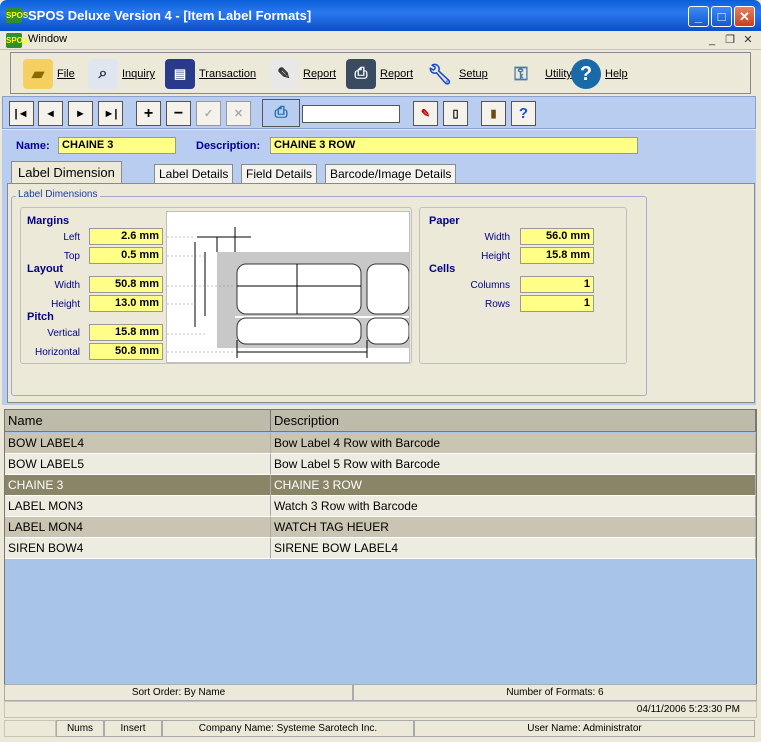 The height and width of the screenshot is (742, 761). What do you see at coordinates (558, 74) in the screenshot?
I see `toolbar-utility-label: Utility` at bounding box center [558, 74].